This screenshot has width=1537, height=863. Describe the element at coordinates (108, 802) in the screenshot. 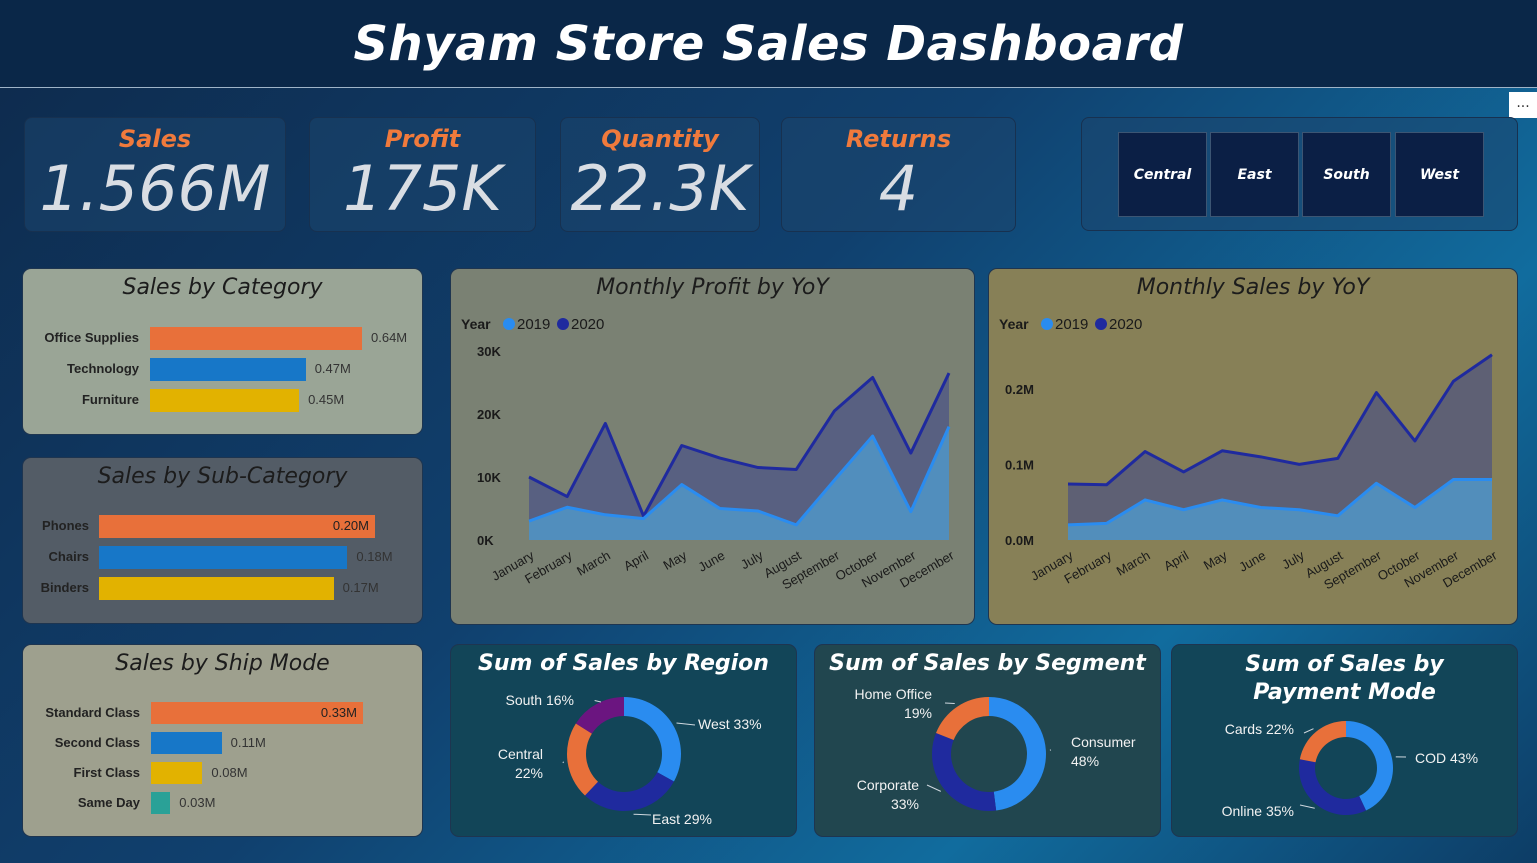

I see `bar-category-label: Same Day` at that location.